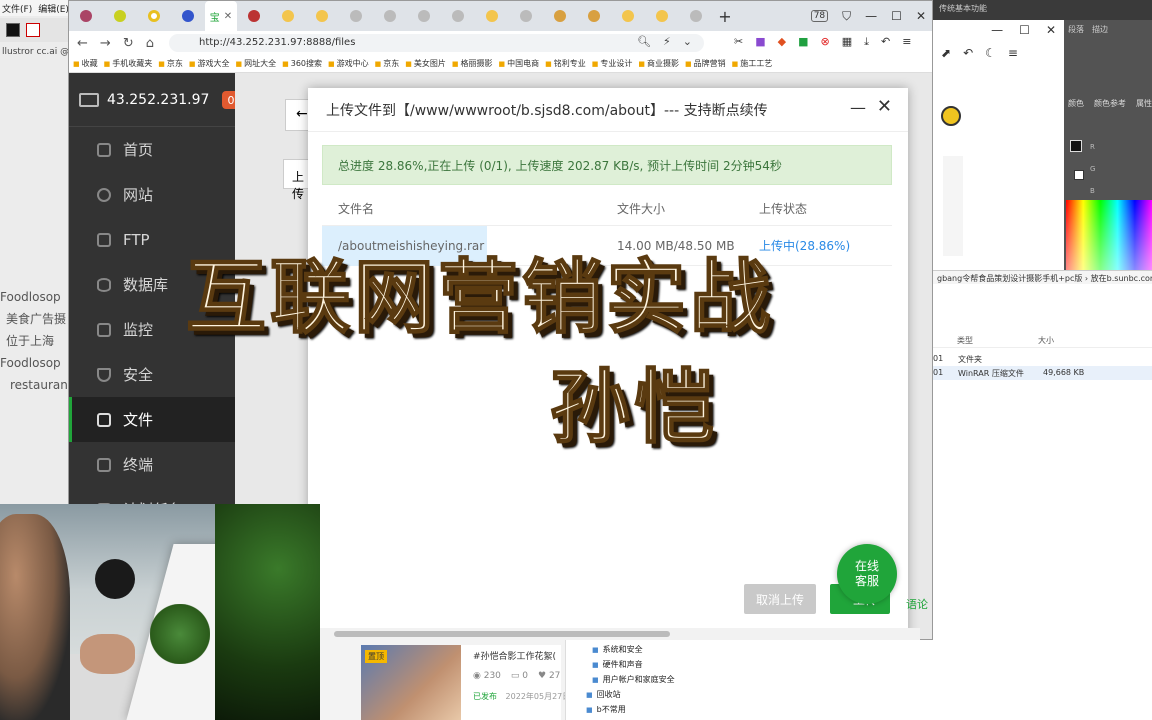 The image size is (1152, 720). I want to click on sidebar-item-files: 文件, so click(152, 419).